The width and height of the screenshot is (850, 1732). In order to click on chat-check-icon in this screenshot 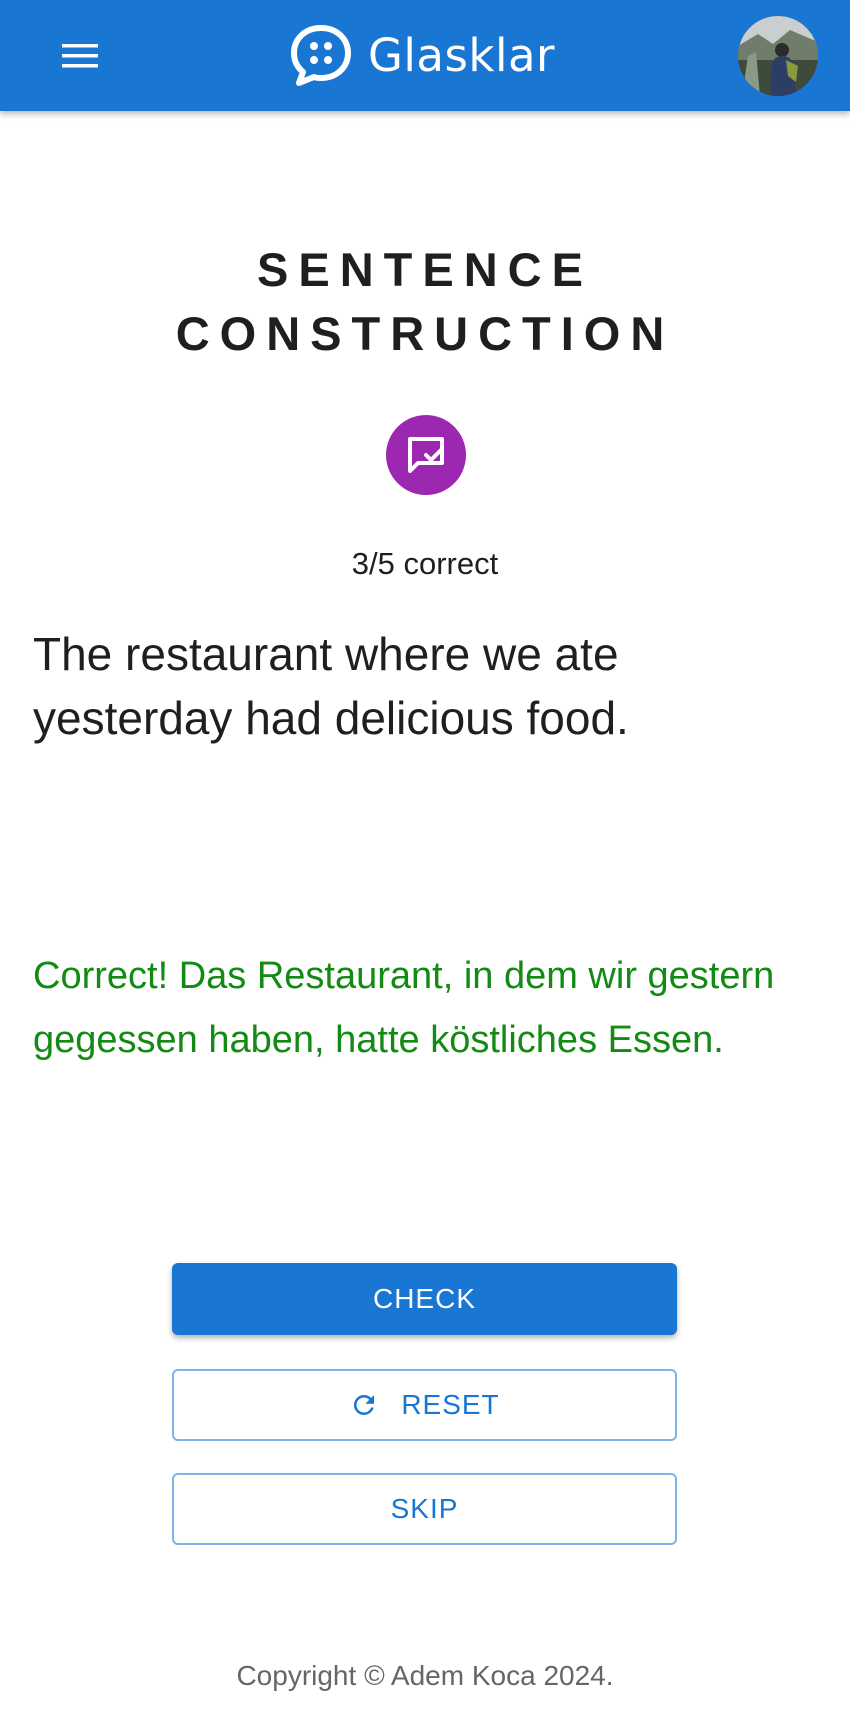, I will do `click(426, 455)`.